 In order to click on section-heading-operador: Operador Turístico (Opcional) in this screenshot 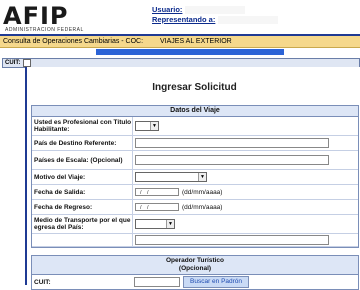, I will do `click(195, 265)`.